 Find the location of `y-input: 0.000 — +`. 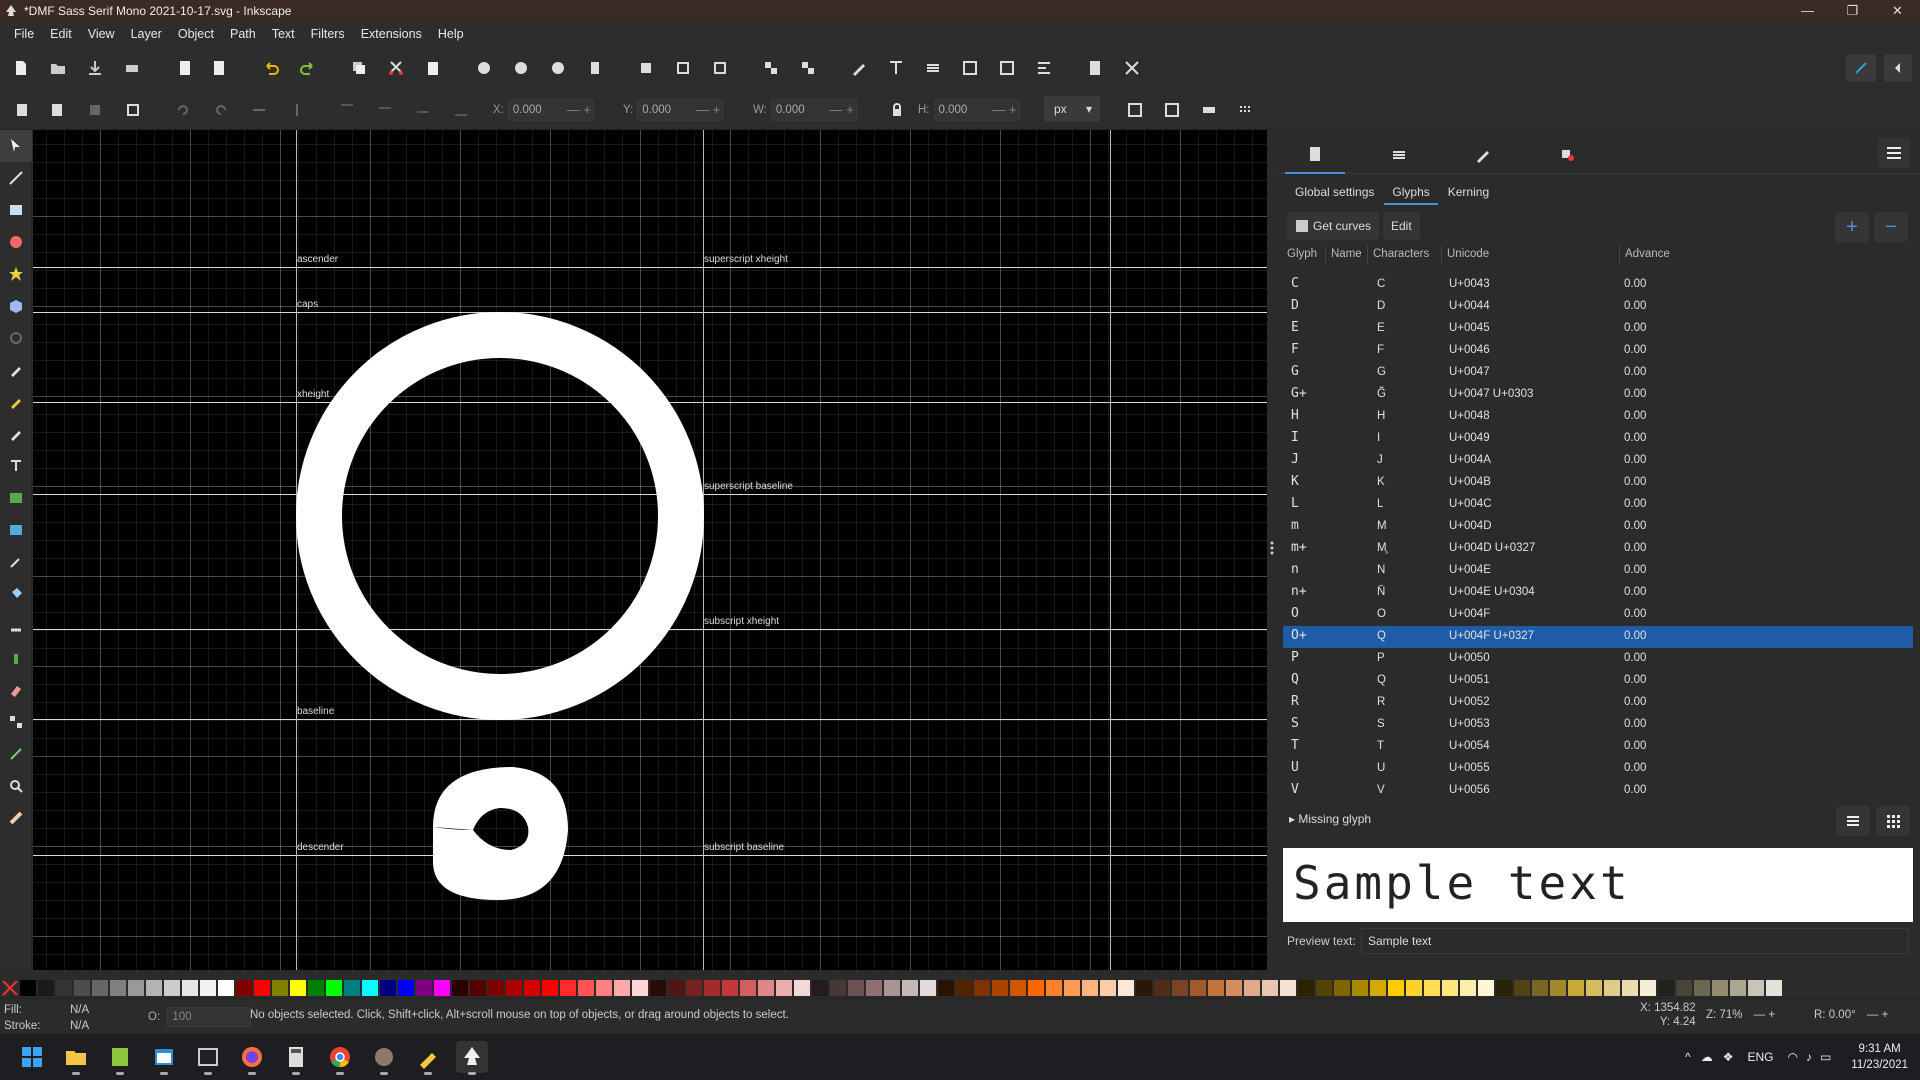

y-input: 0.000 — + is located at coordinates (680, 110).